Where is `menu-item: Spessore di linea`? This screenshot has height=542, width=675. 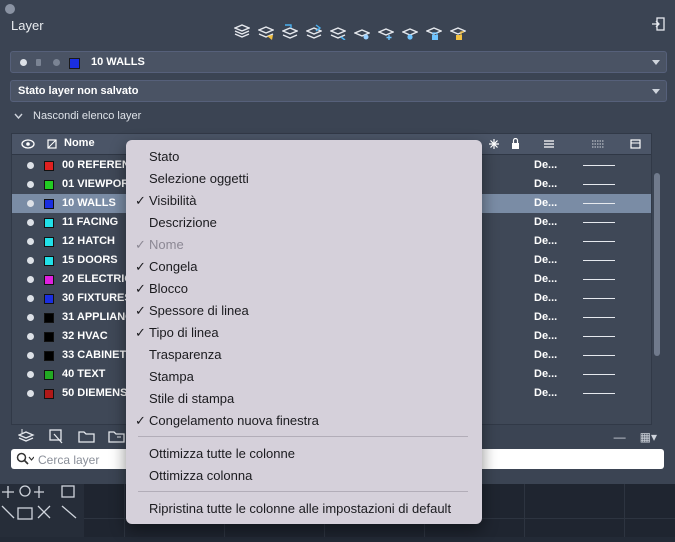 menu-item: Spessore di linea is located at coordinates (199, 310).